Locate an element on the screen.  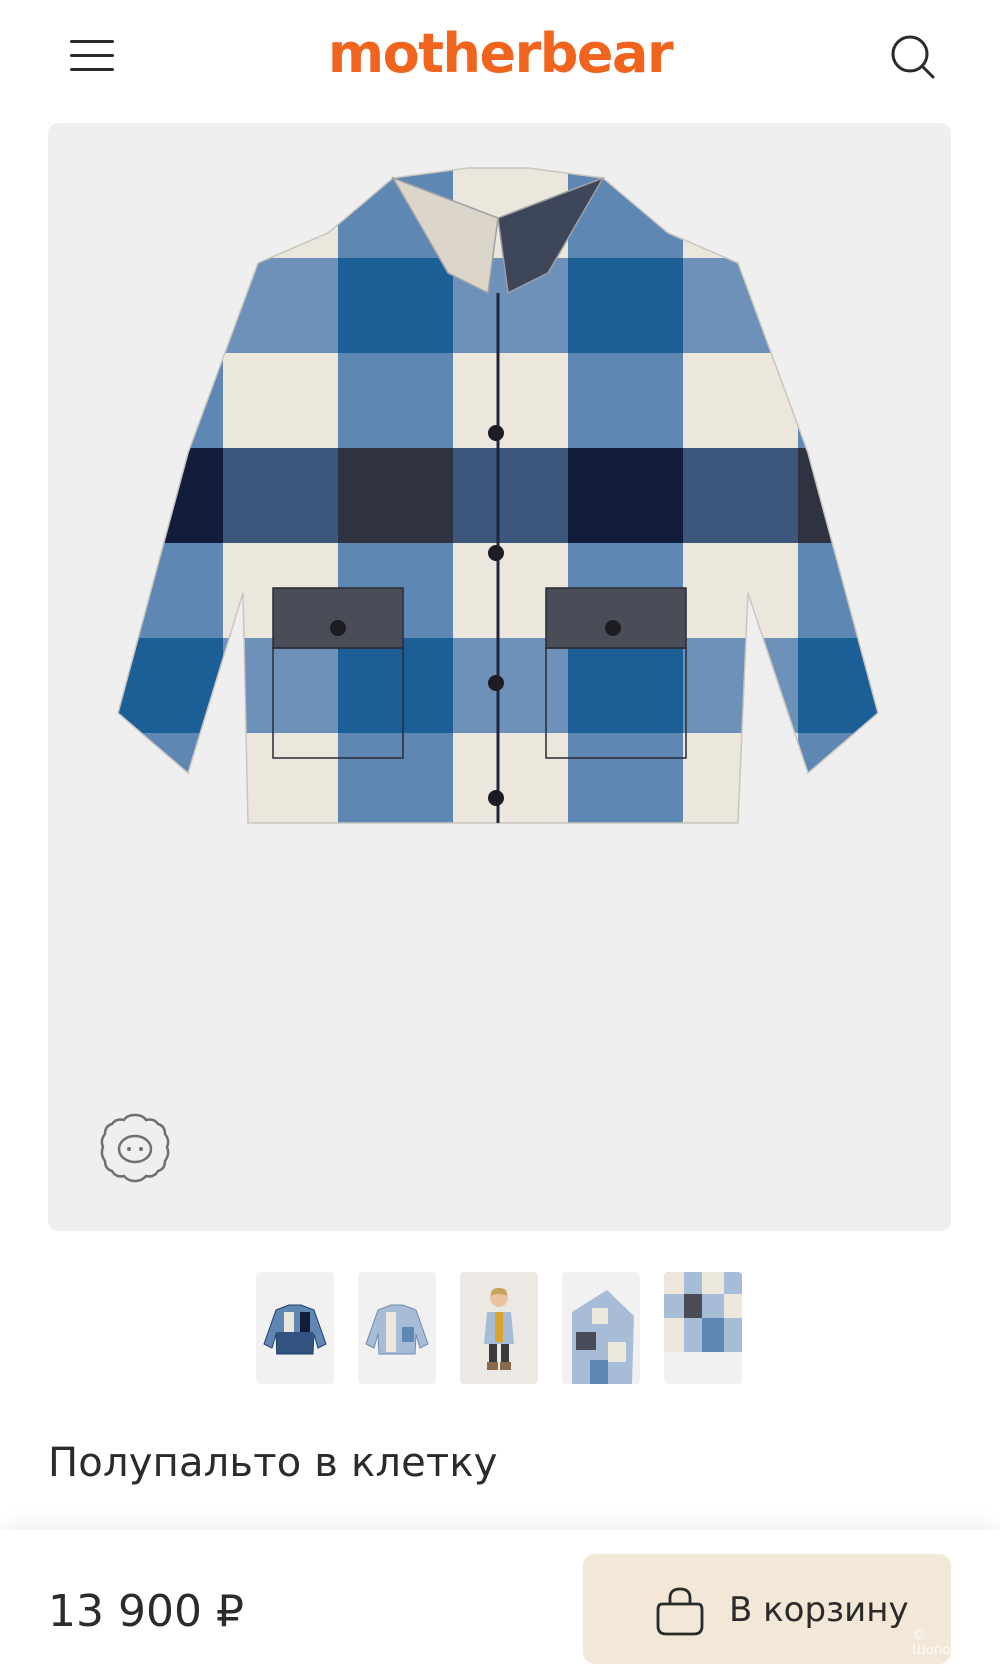
top-header: motherbear is located at coordinates (500, 57).